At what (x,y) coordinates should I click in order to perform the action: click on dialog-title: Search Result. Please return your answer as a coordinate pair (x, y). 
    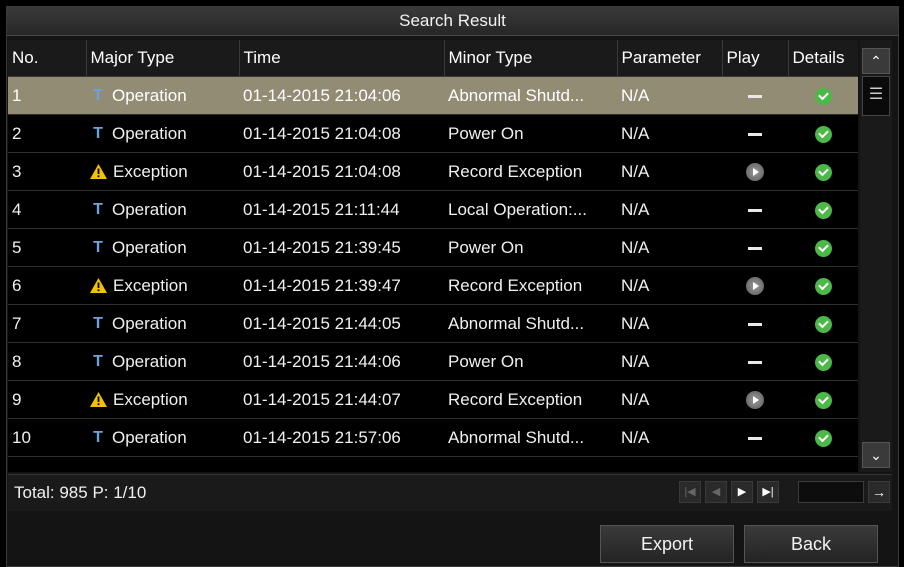
    Looking at the image, I should click on (452, 21).